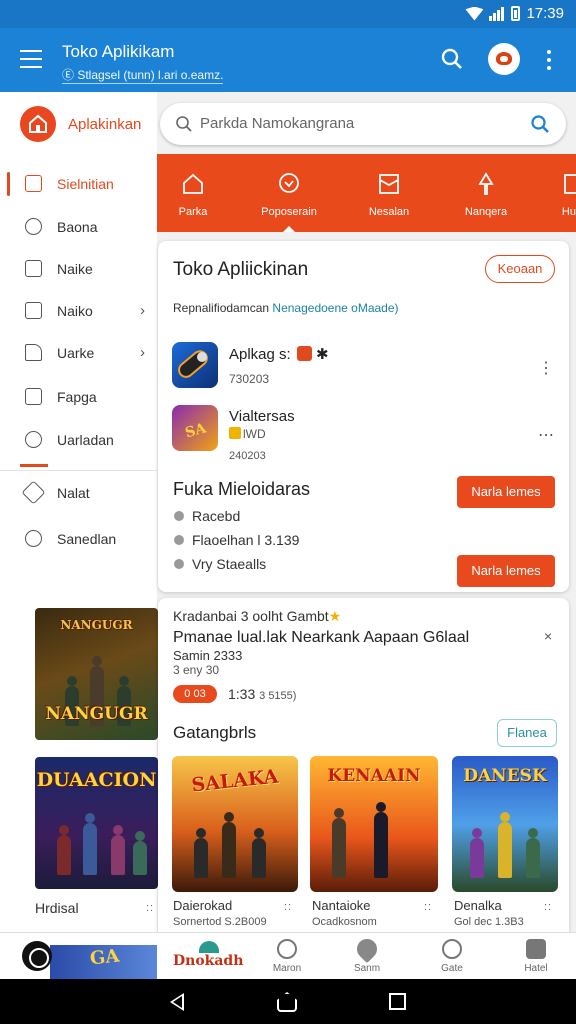 Image resolution: width=576 pixels, height=1024 pixels. What do you see at coordinates (516, 13) in the screenshot?
I see `battery-icon` at bounding box center [516, 13].